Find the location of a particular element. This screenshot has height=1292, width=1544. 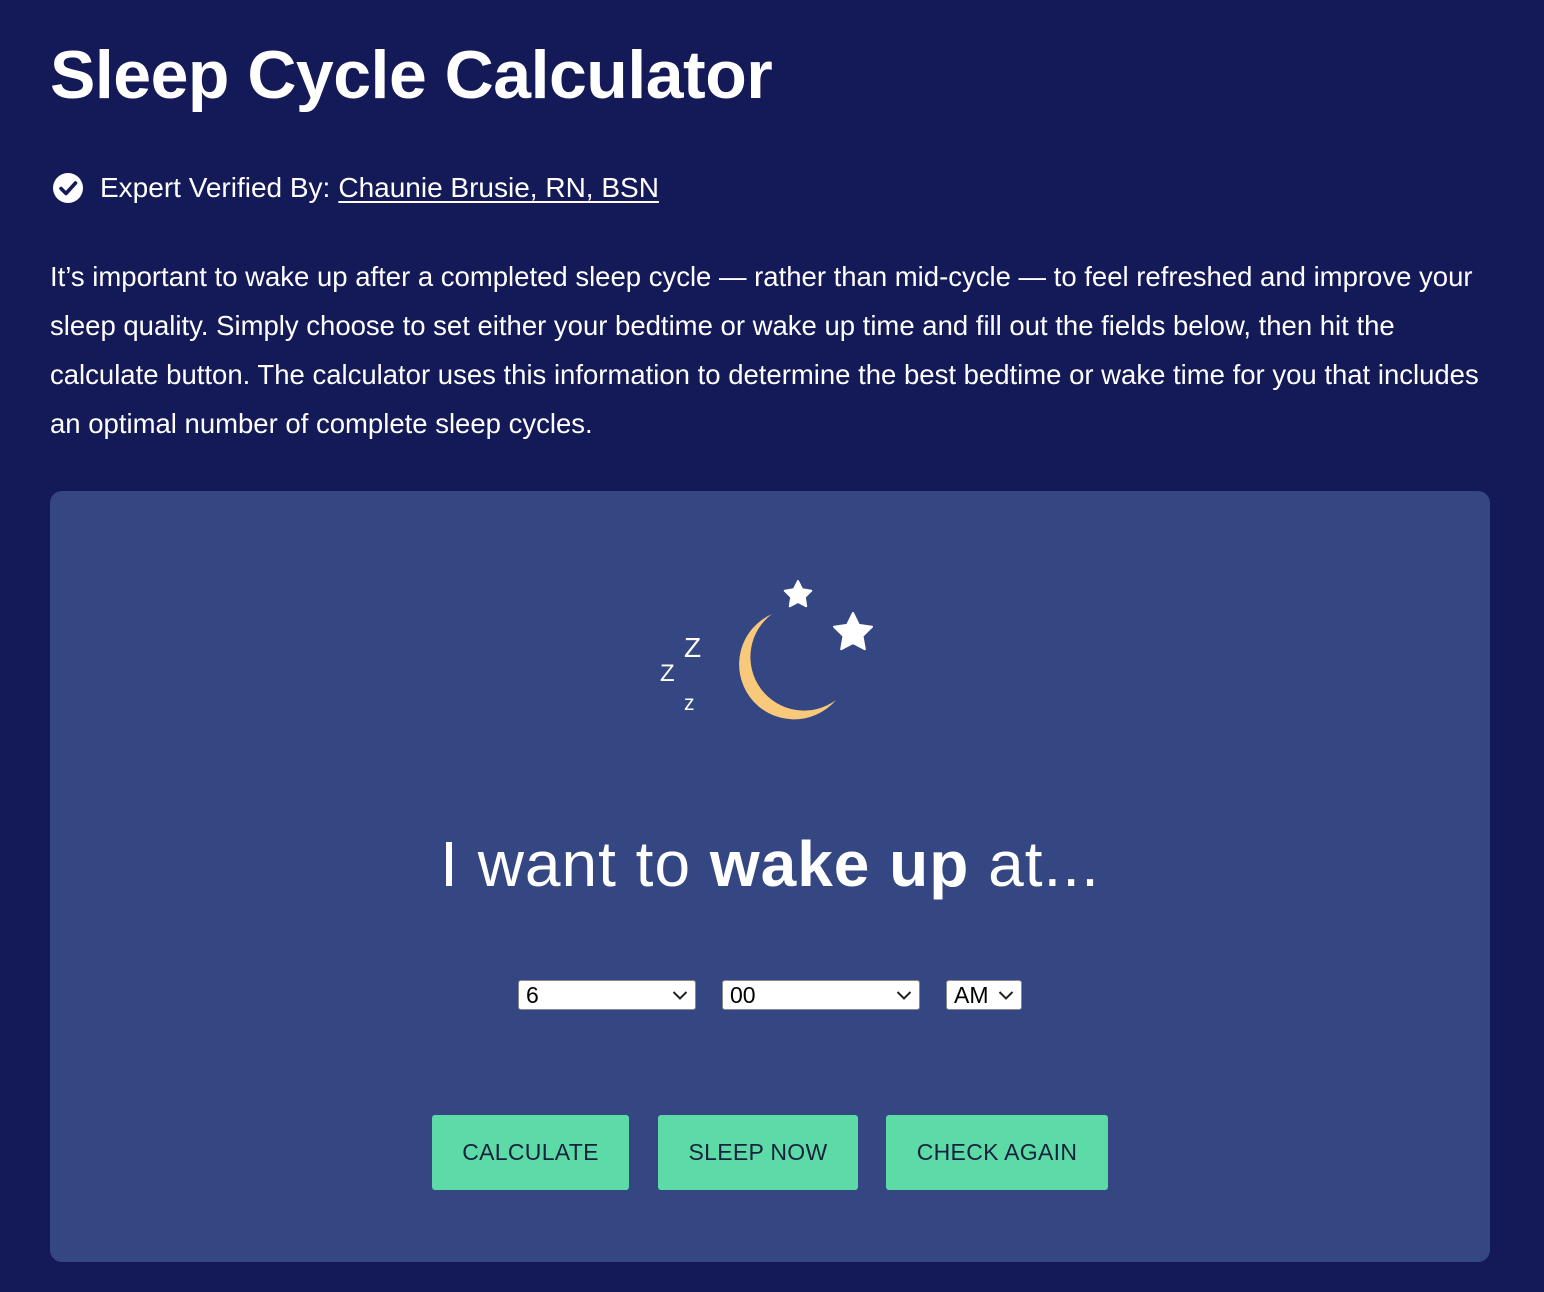

verified-label: Expert Verified By: is located at coordinates (215, 187).